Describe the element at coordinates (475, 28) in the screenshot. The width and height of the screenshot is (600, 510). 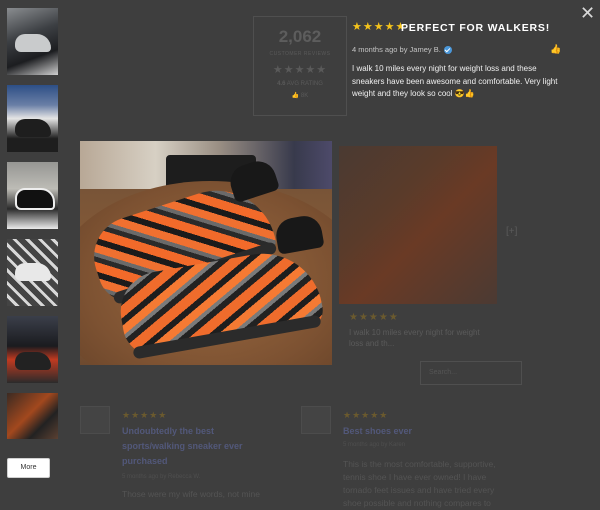
I see `review-title: PERFECT FOR WALKERS!` at that location.